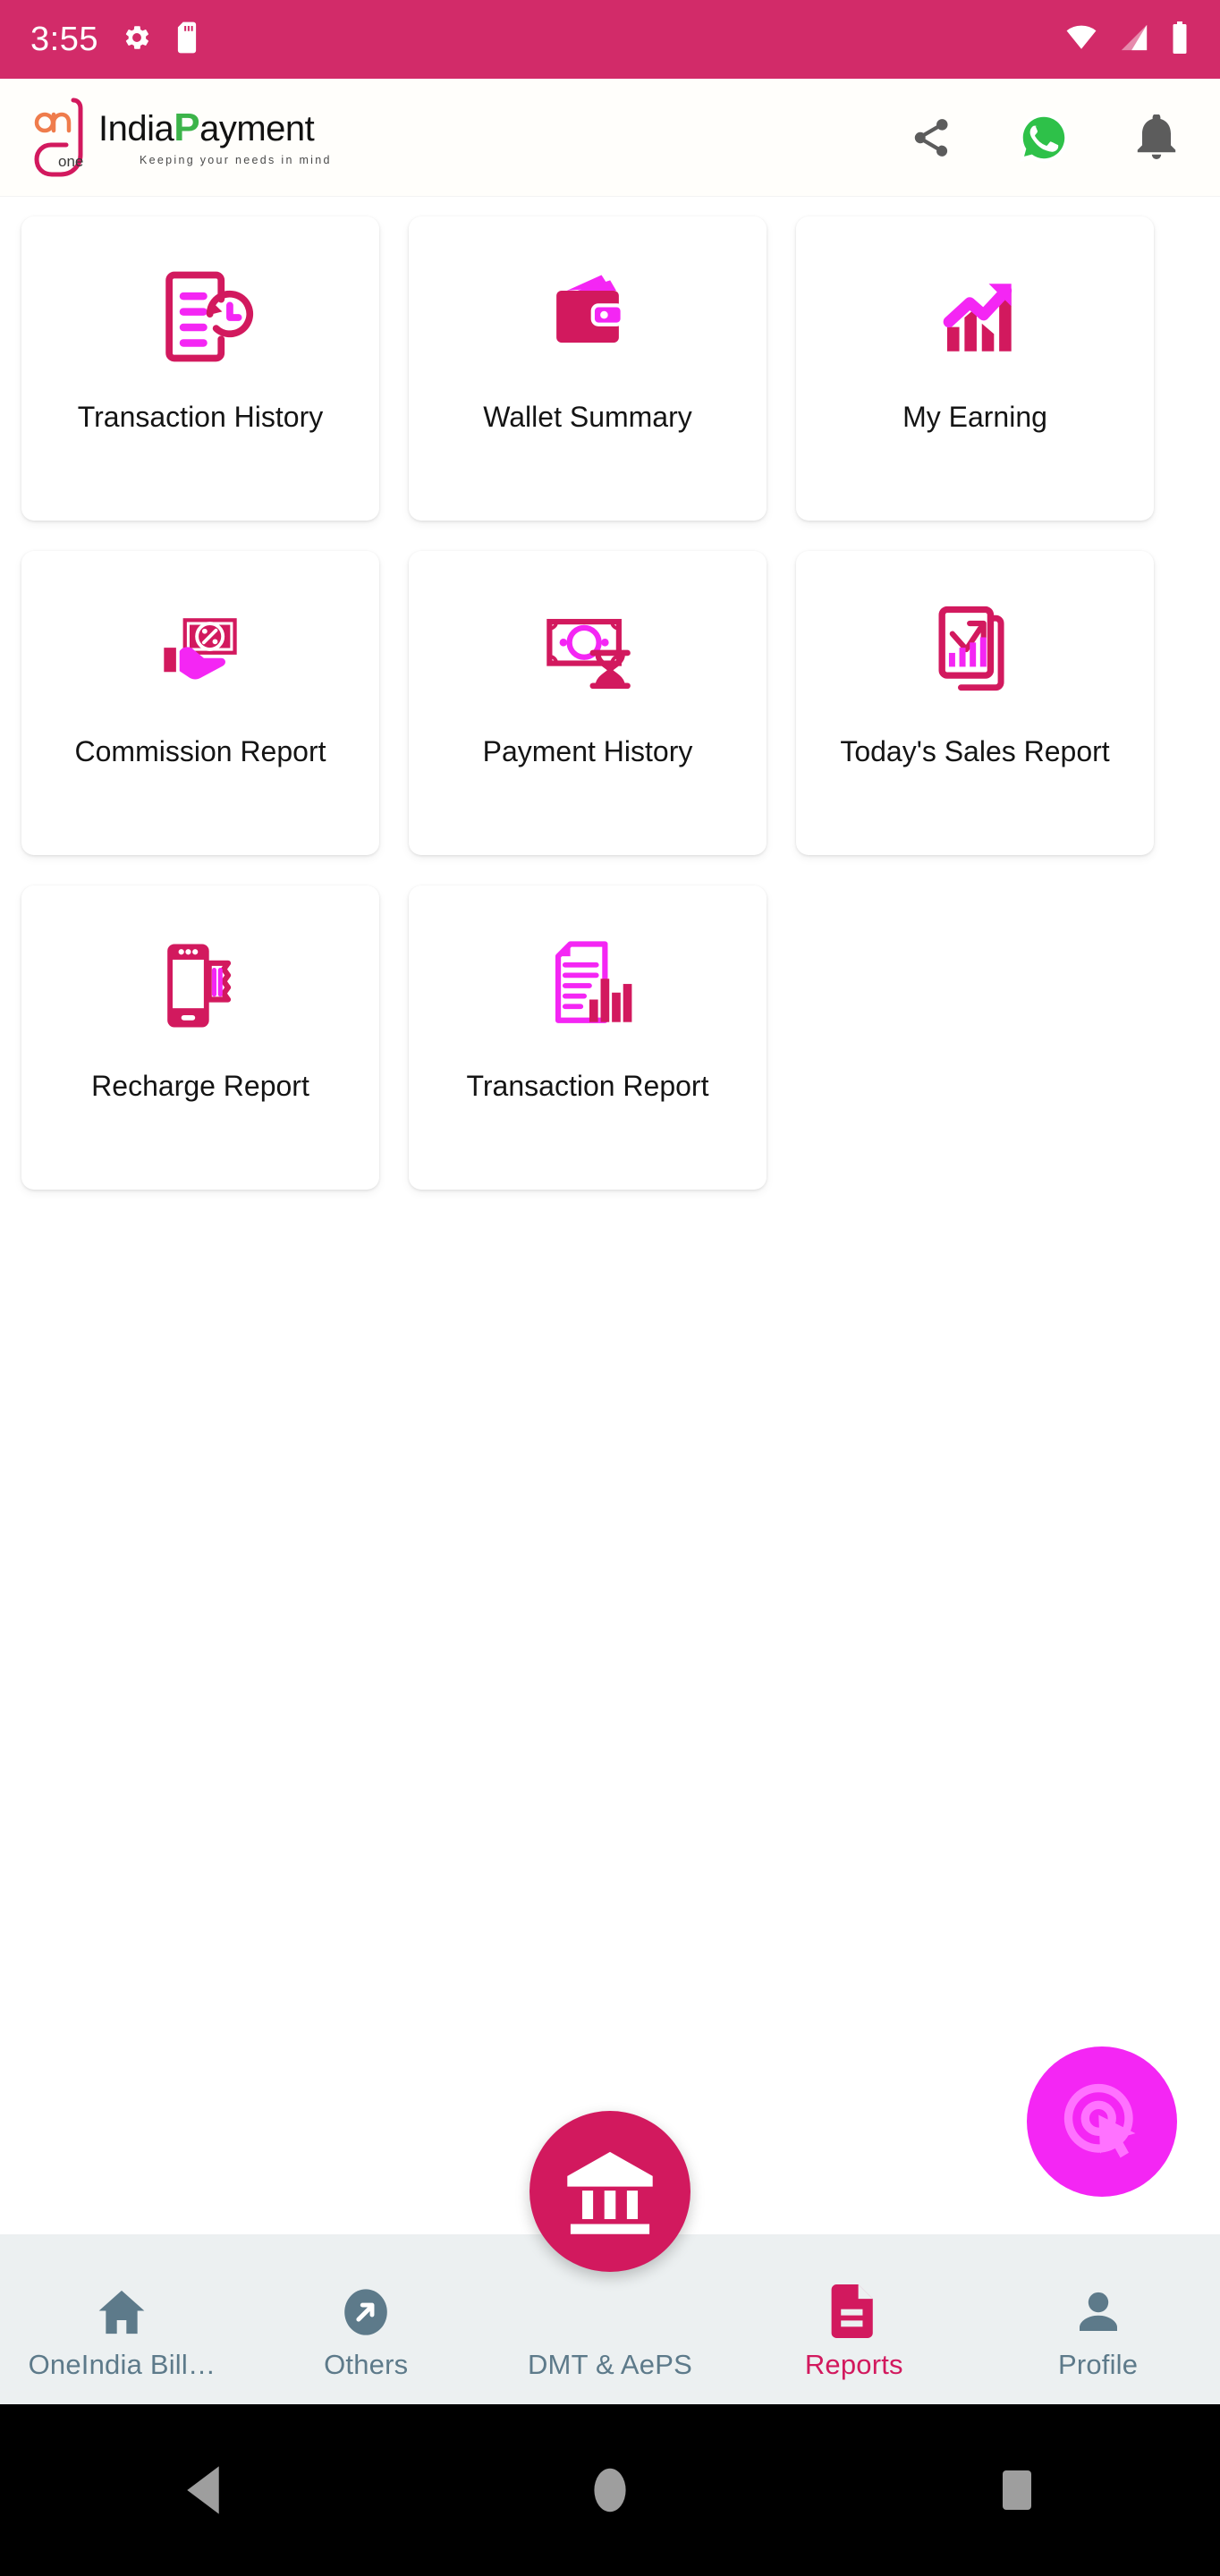 The height and width of the screenshot is (2576, 1220). What do you see at coordinates (975, 751) in the screenshot?
I see `tile-label: Today's Sales Report` at bounding box center [975, 751].